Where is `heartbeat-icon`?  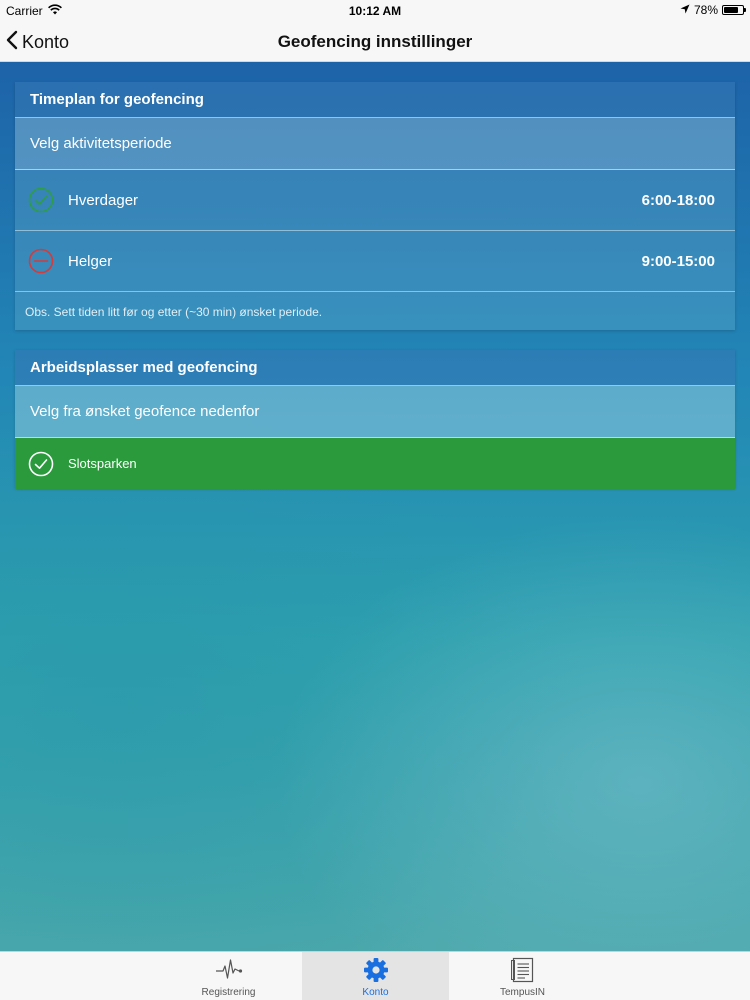 heartbeat-icon is located at coordinates (229, 970).